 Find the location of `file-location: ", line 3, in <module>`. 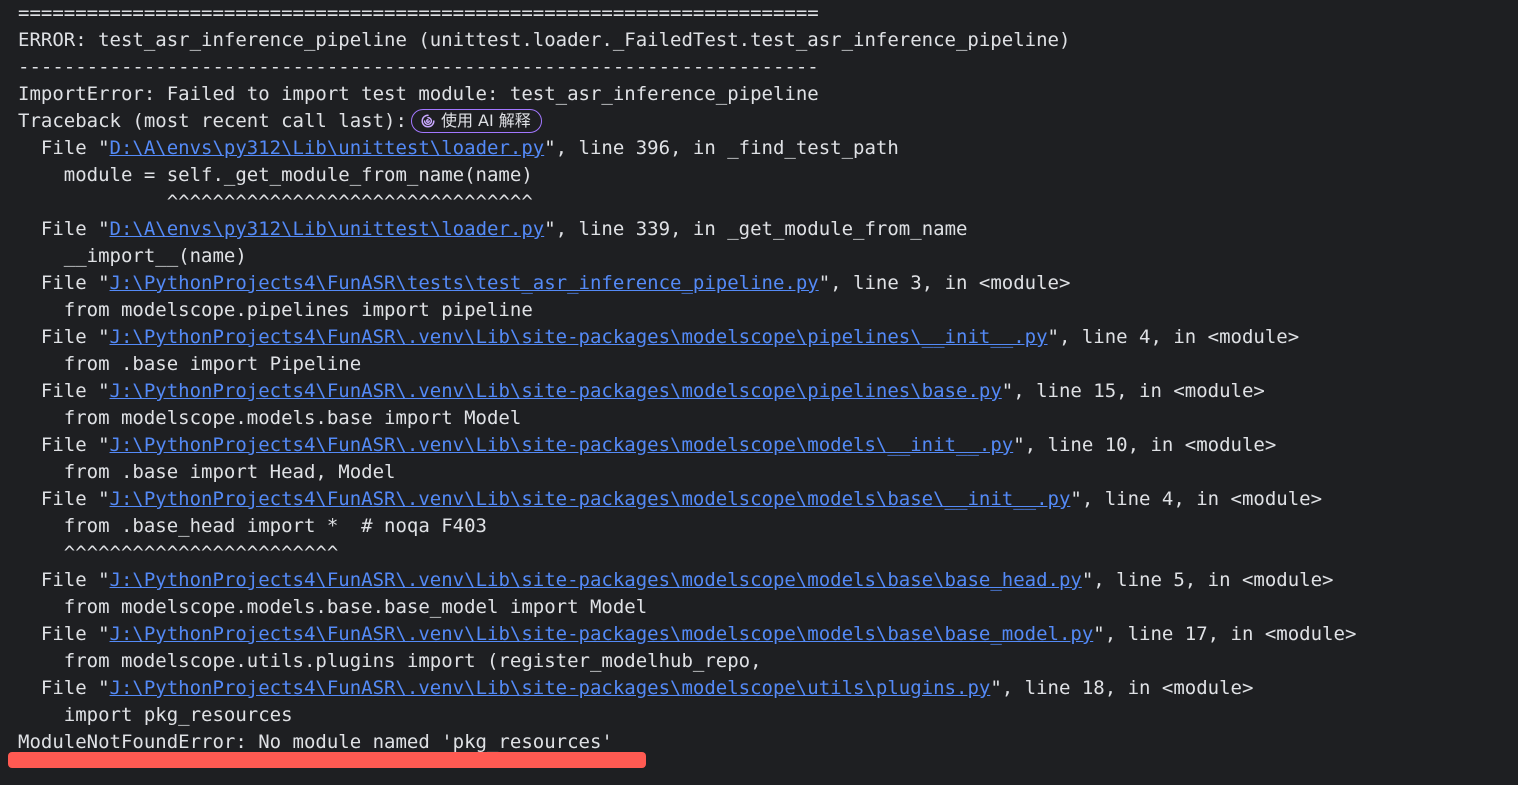

file-location: ", line 3, in <module> is located at coordinates (944, 283).